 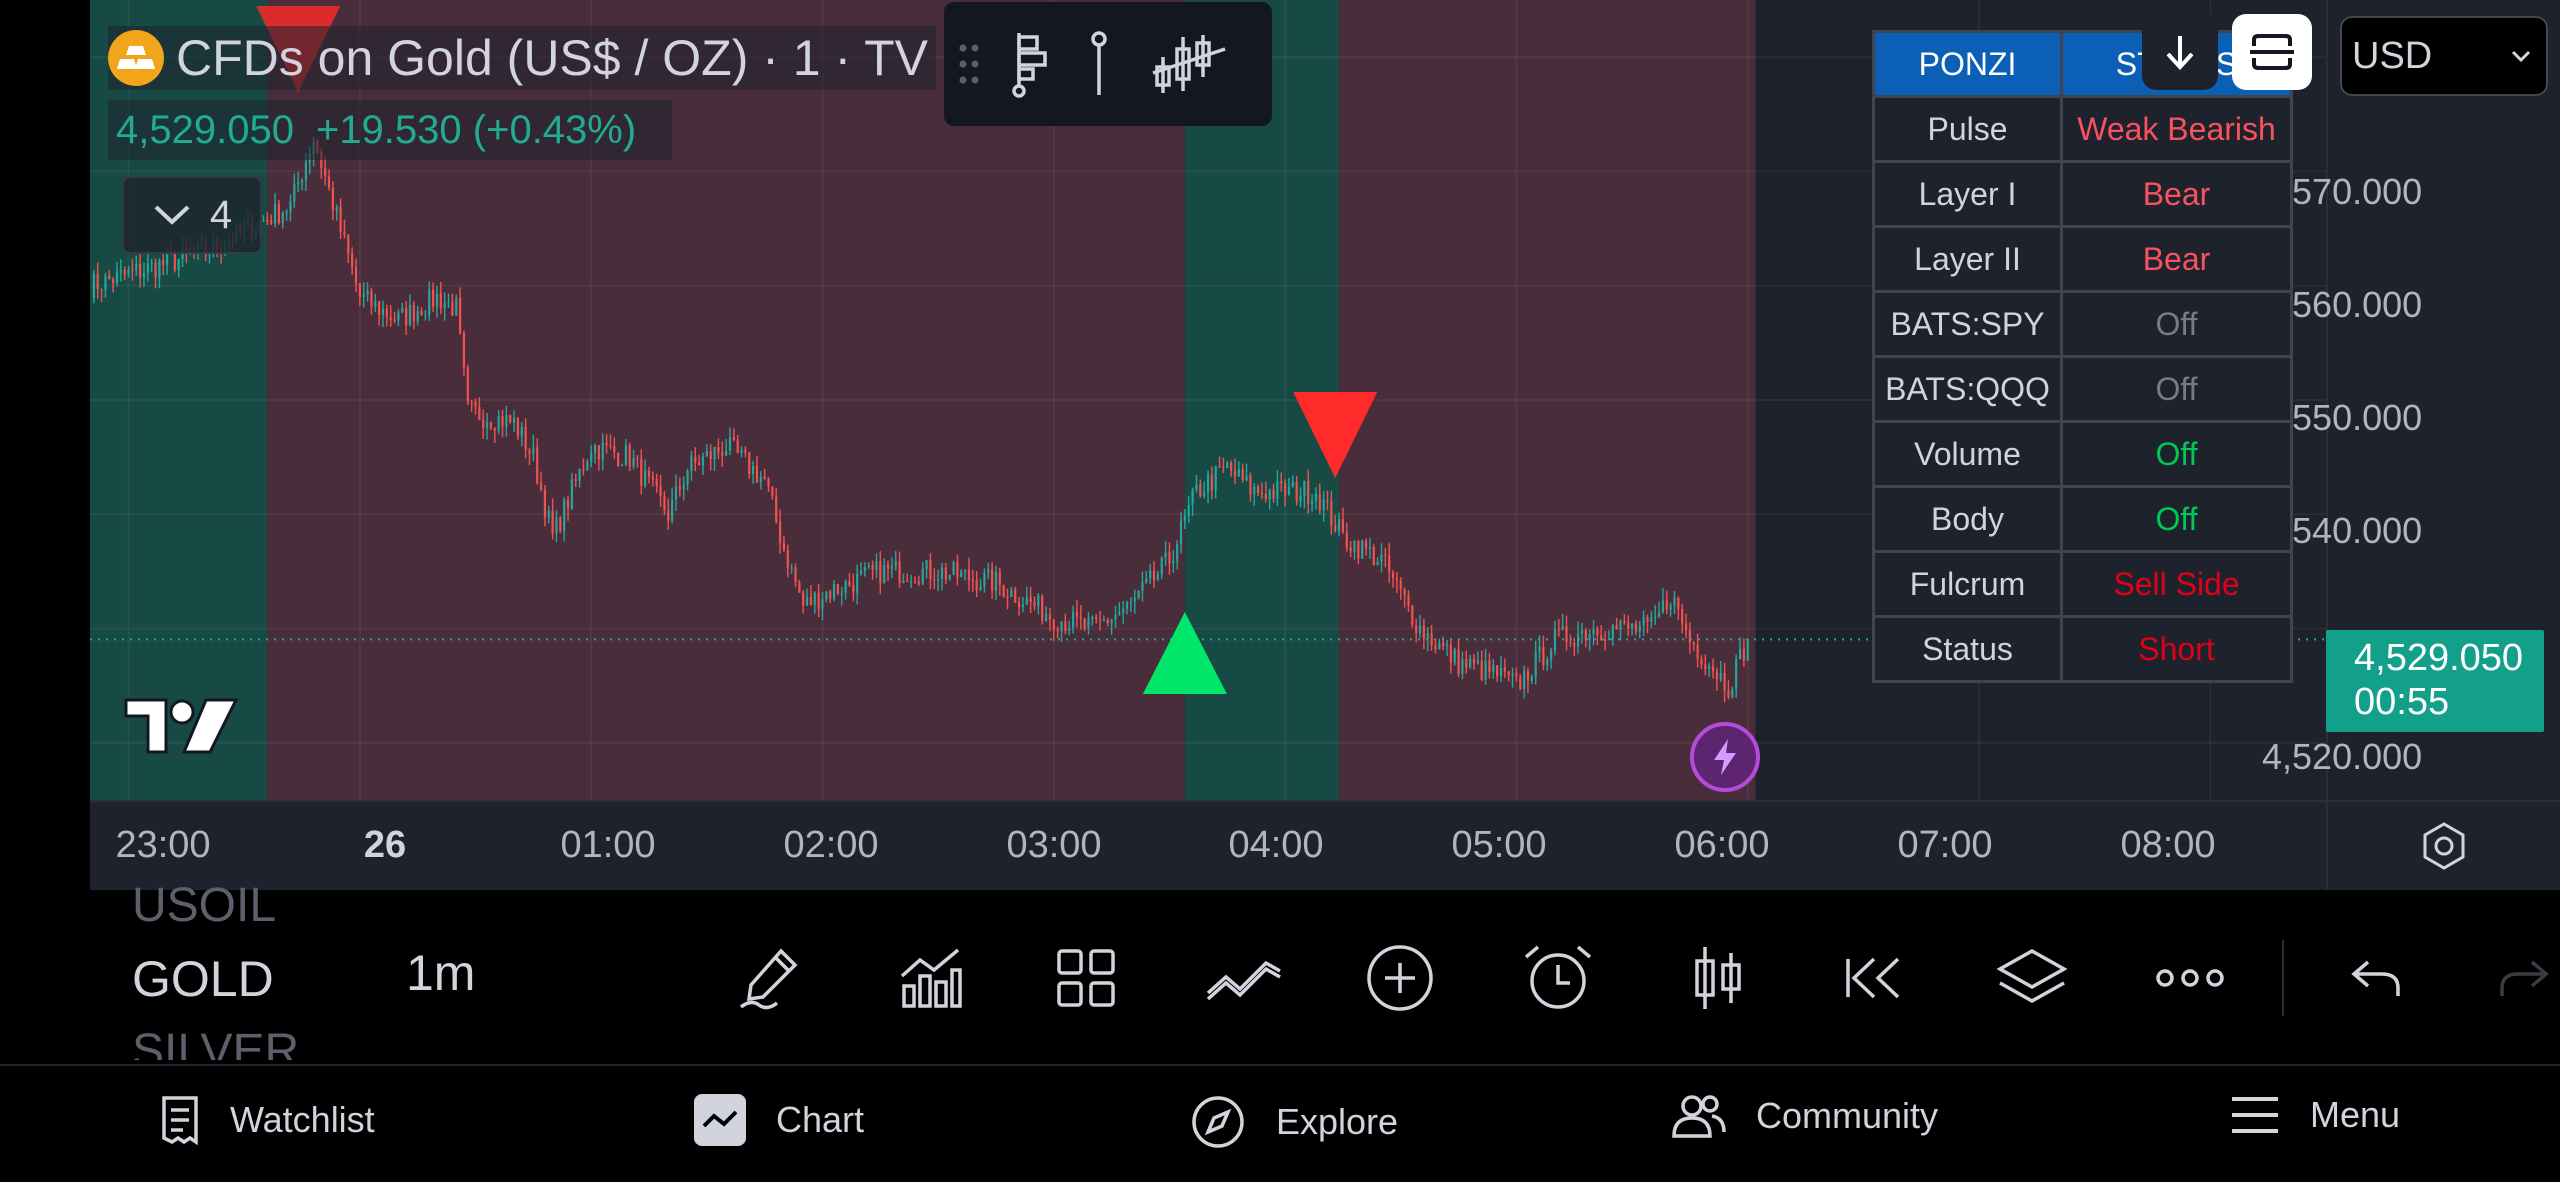 What do you see at coordinates (1967, 454) in the screenshot?
I see `indicator-label: Volume` at bounding box center [1967, 454].